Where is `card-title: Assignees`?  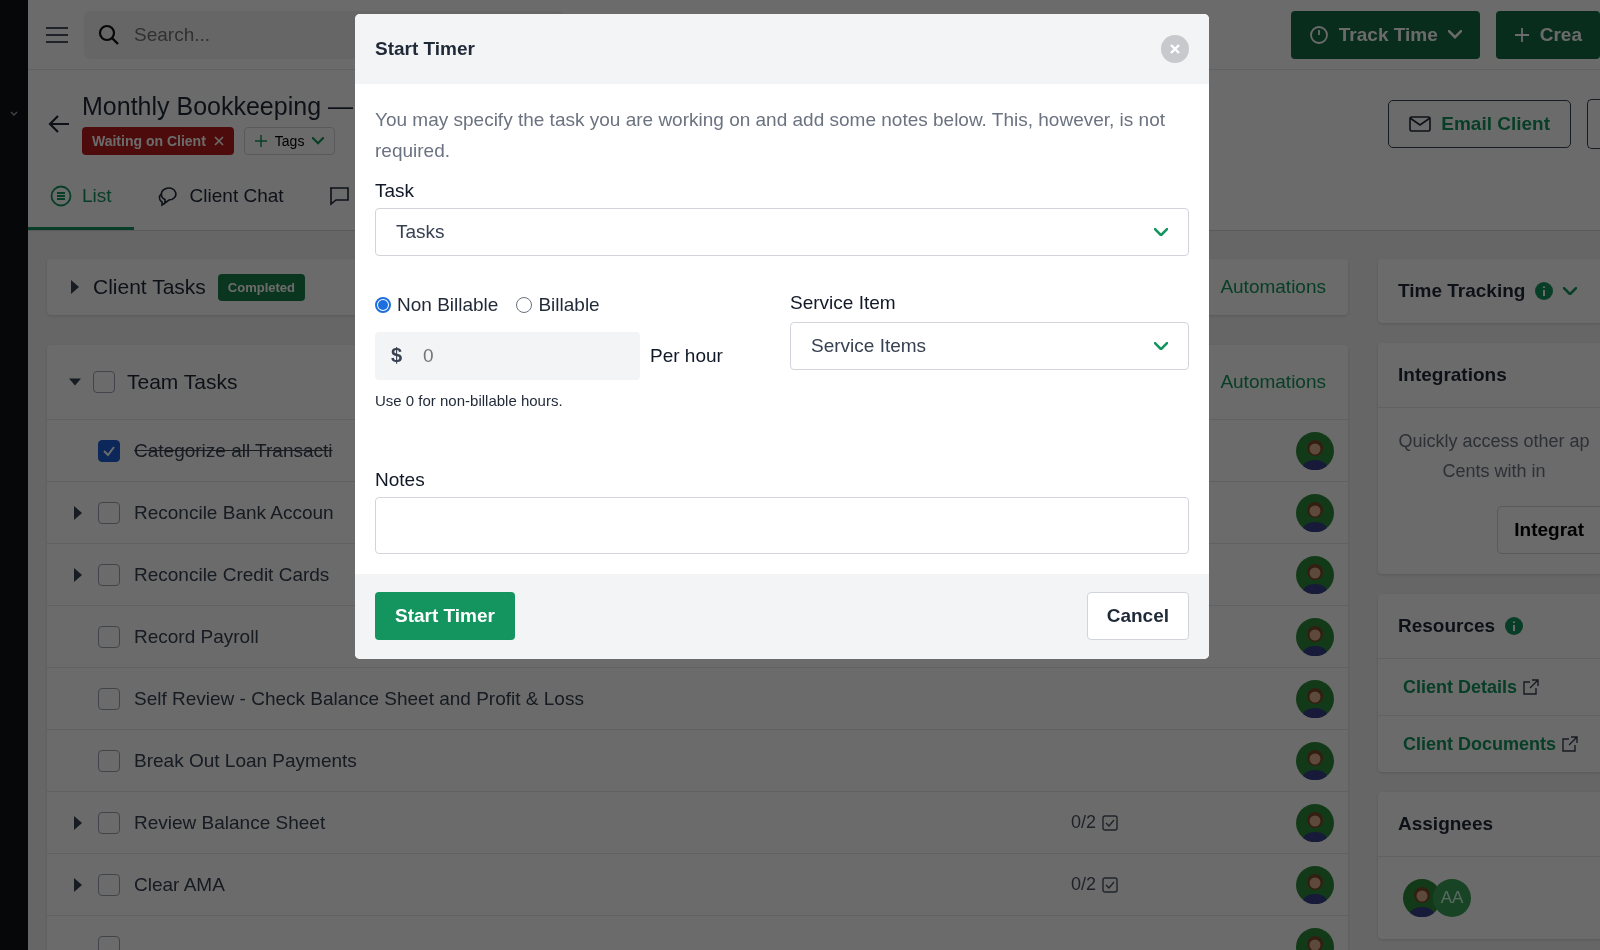
card-title: Assignees is located at coordinates (1446, 824).